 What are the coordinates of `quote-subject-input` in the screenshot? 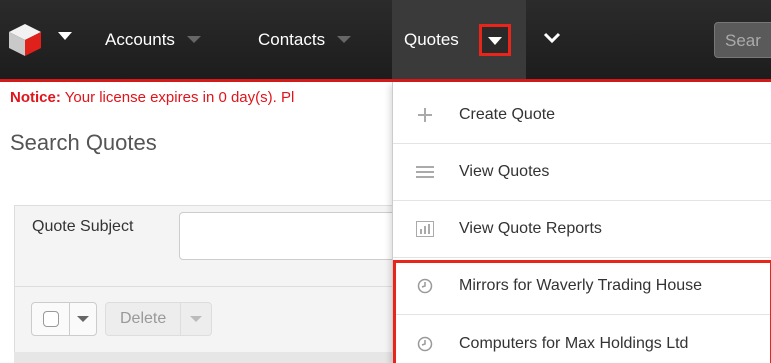 It's located at (299, 236).